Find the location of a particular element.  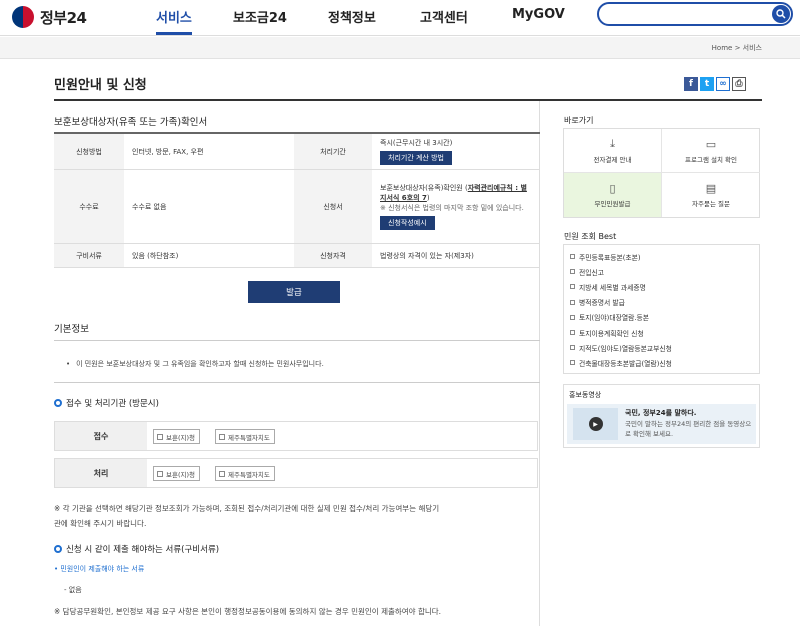

list-item: 지방세 세목별 과세증명 is located at coordinates (661, 286).